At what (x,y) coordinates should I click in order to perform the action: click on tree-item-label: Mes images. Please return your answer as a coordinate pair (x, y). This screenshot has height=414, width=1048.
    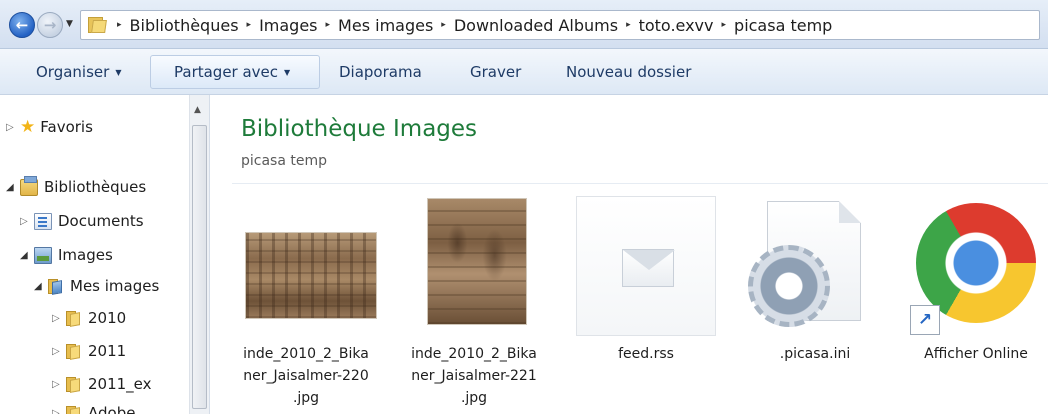
    Looking at the image, I should click on (115, 286).